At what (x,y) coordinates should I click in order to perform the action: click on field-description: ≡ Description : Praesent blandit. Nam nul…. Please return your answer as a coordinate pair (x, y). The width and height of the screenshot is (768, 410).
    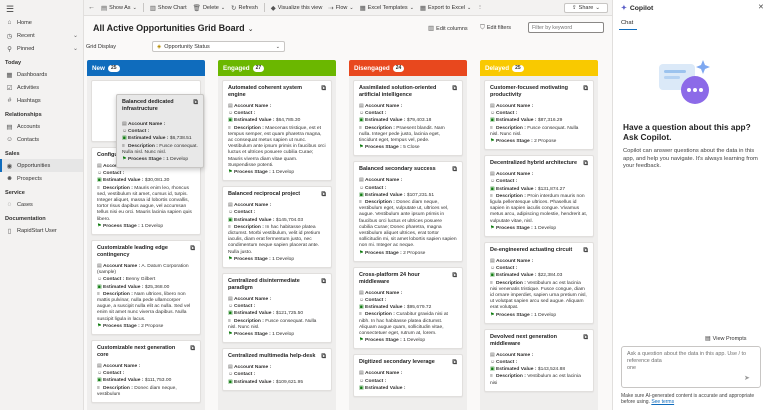
    Looking at the image, I should click on (402, 134).